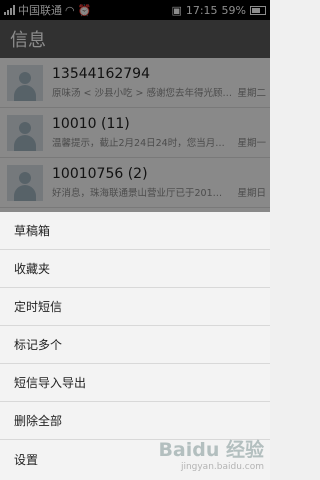 The image size is (320, 480). What do you see at coordinates (135, 345) in the screenshot?
I see `menu-item-mark-multiple: 标记多个` at bounding box center [135, 345].